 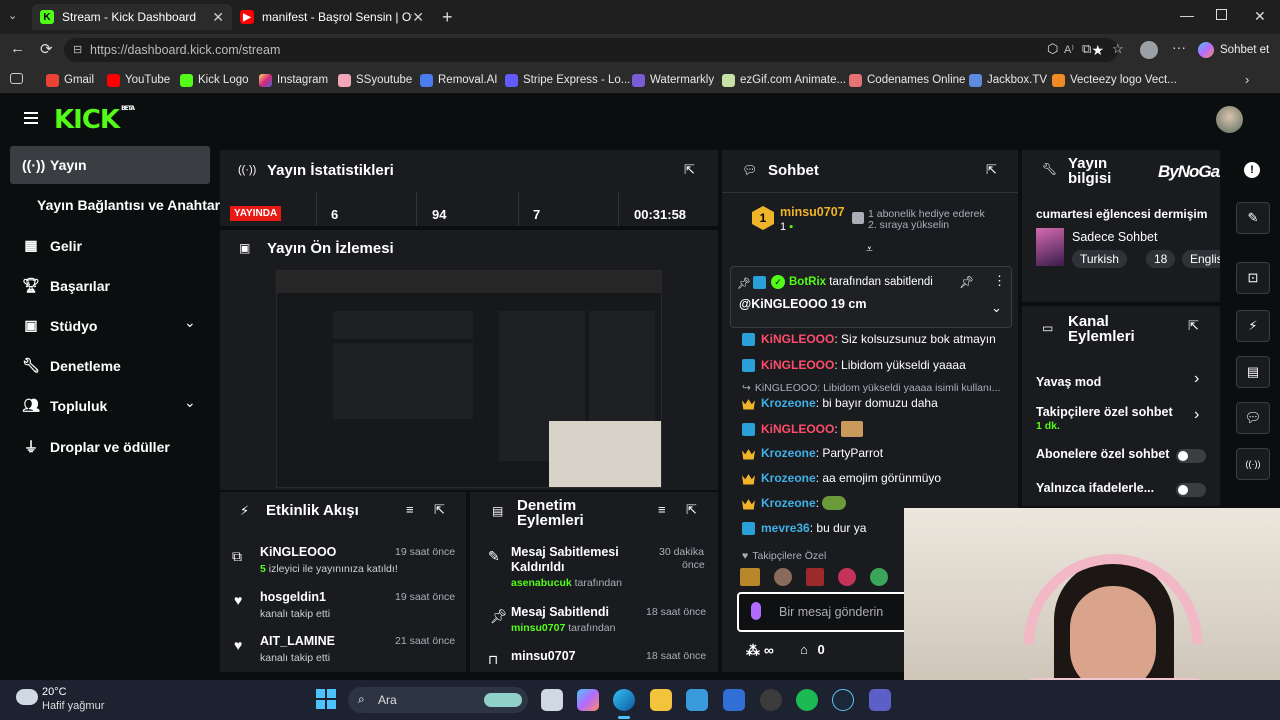 What do you see at coordinates (375, 80) in the screenshot?
I see `bookmark-ssyoutube: SSyoutube` at bounding box center [375, 80].